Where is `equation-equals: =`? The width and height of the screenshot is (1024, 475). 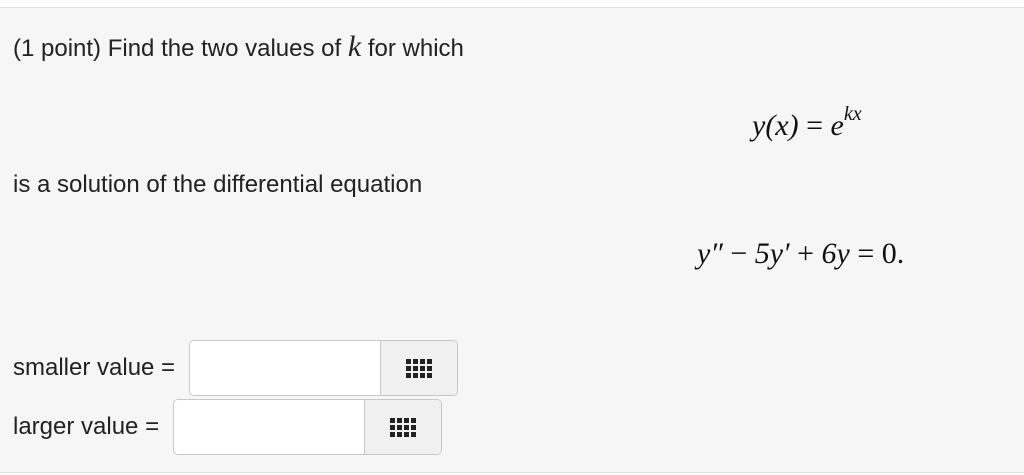 equation-equals: = is located at coordinates (815, 125).